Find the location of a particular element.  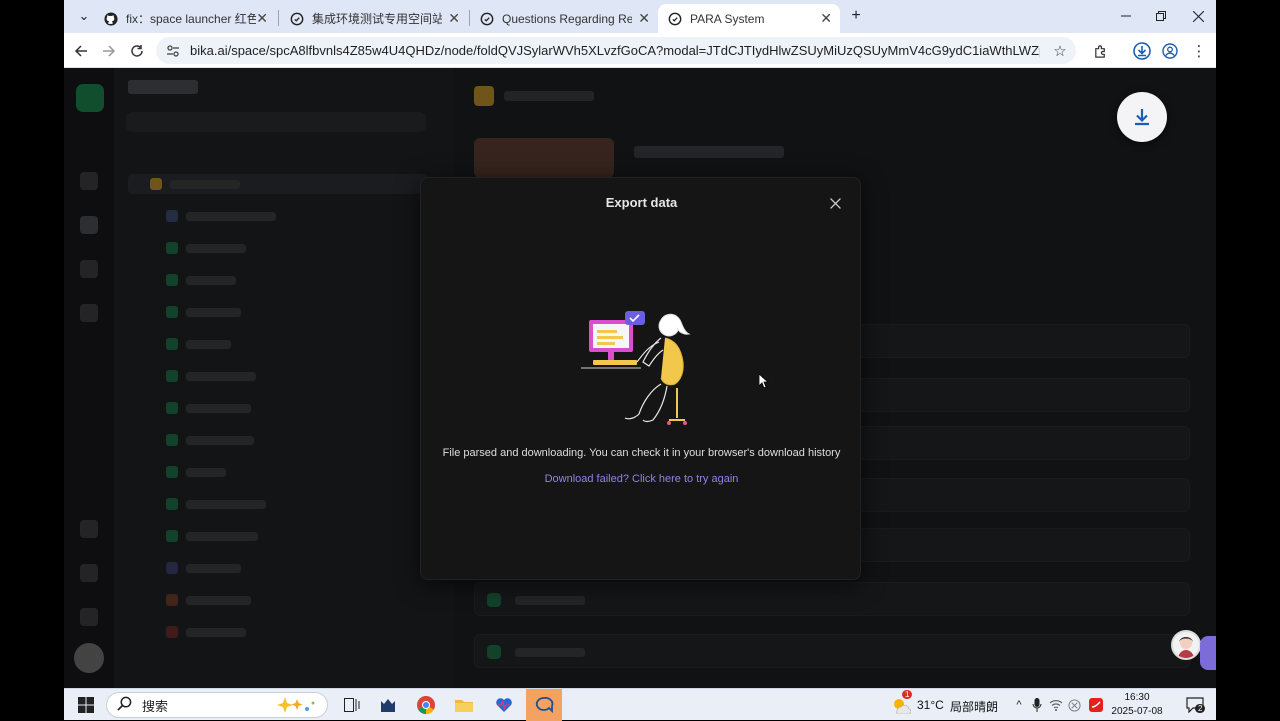

tab-label: PARA System is located at coordinates (727, 18).